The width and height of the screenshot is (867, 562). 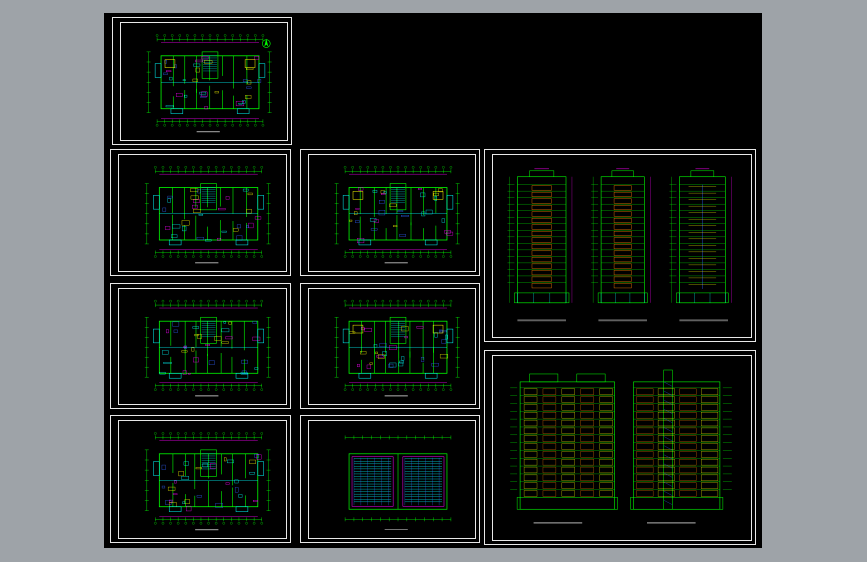 What do you see at coordinates (398, 482) in the screenshot?
I see `roof-plan-drawing` at bounding box center [398, 482].